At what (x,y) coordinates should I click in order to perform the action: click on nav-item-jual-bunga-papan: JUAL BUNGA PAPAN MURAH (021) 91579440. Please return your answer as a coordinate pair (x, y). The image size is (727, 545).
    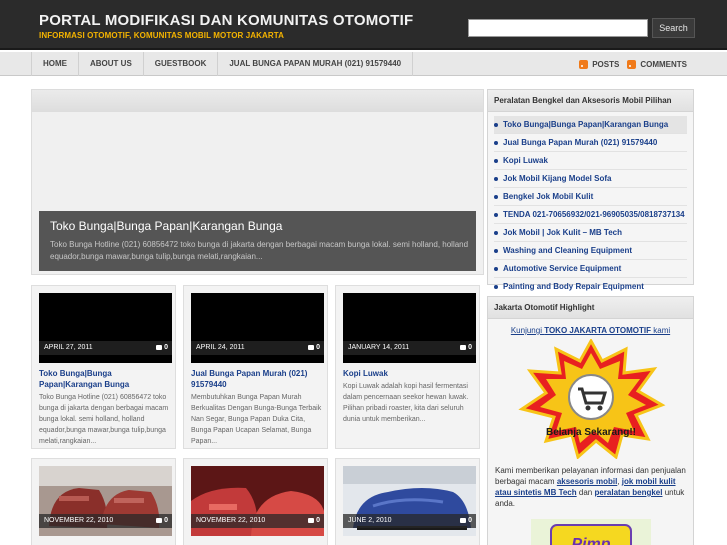
    Looking at the image, I should click on (316, 64).